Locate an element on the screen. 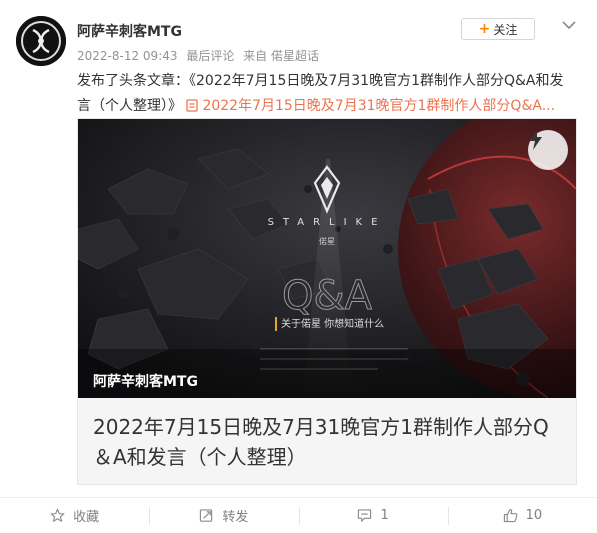 This screenshot has height=533, width=597. lightning-icon is located at coordinates (548, 150).